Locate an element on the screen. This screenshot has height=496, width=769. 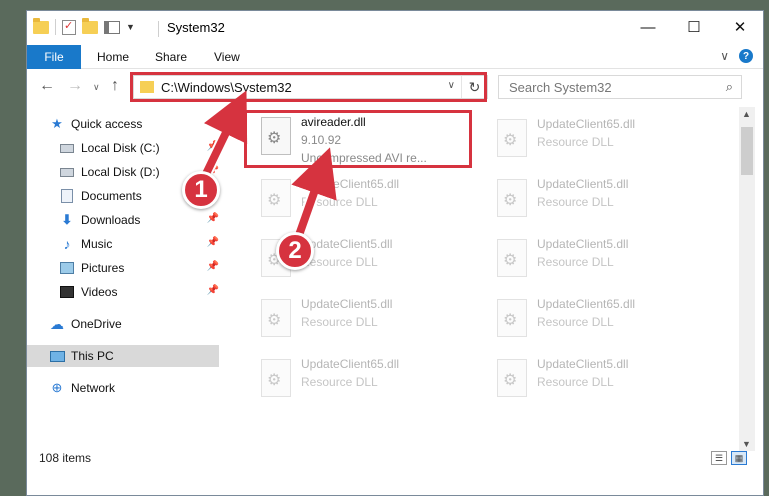
up-button: ↑ is located at coordinates (115, 86).